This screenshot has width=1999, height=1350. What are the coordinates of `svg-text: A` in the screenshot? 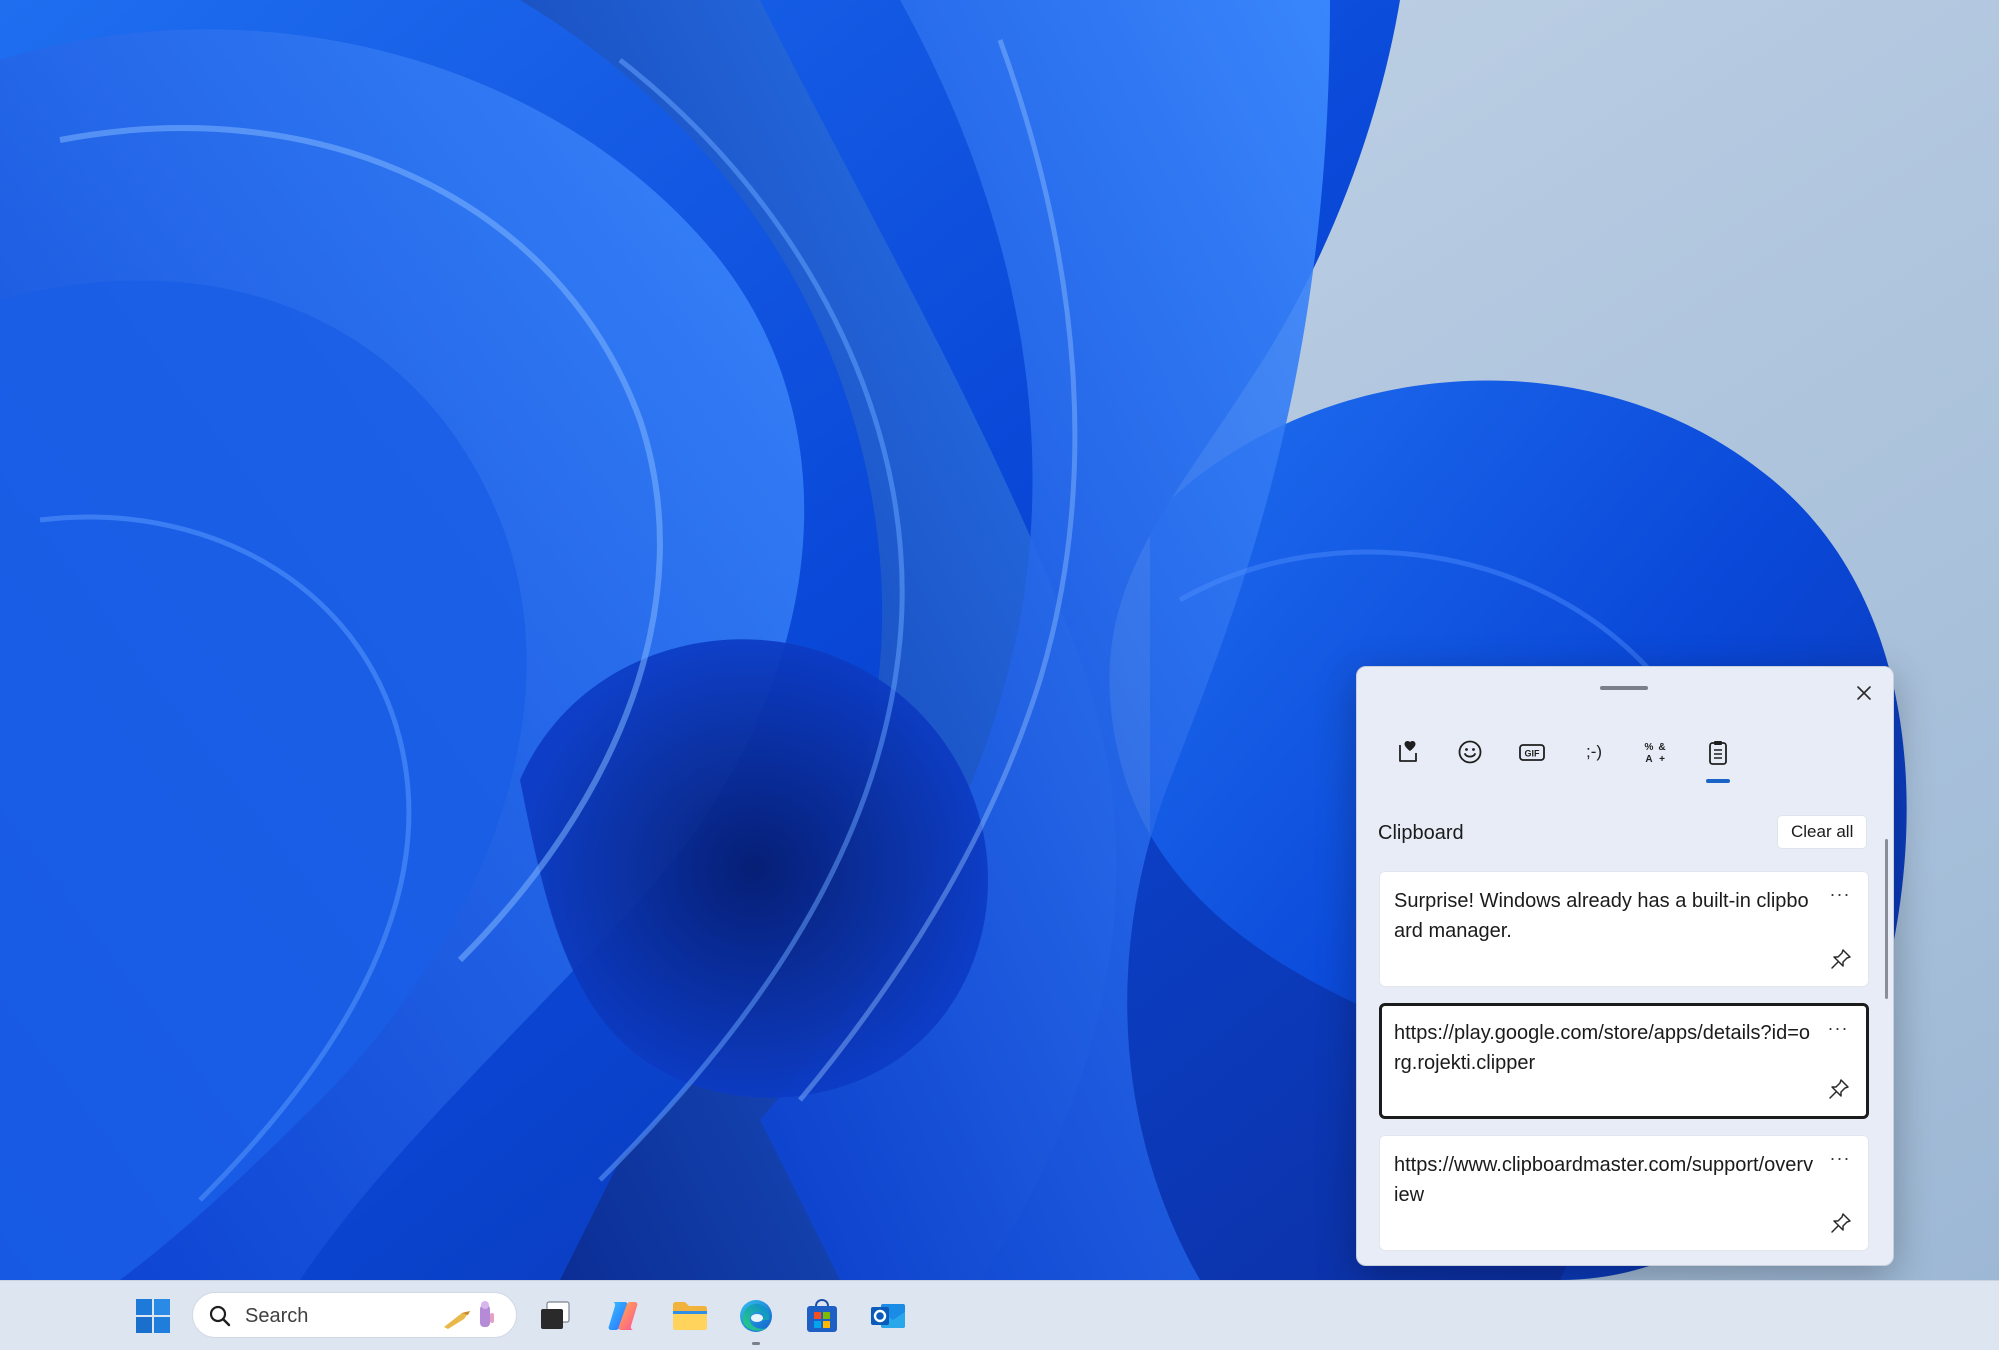 It's located at (1648, 759).